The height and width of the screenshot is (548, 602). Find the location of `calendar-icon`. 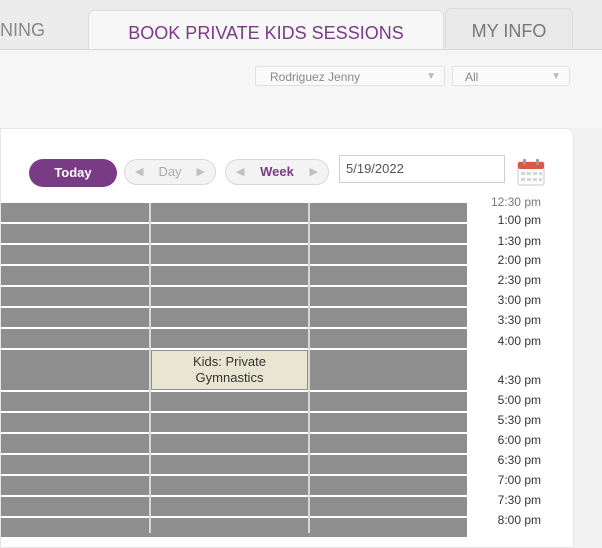

calendar-icon is located at coordinates (531, 172).